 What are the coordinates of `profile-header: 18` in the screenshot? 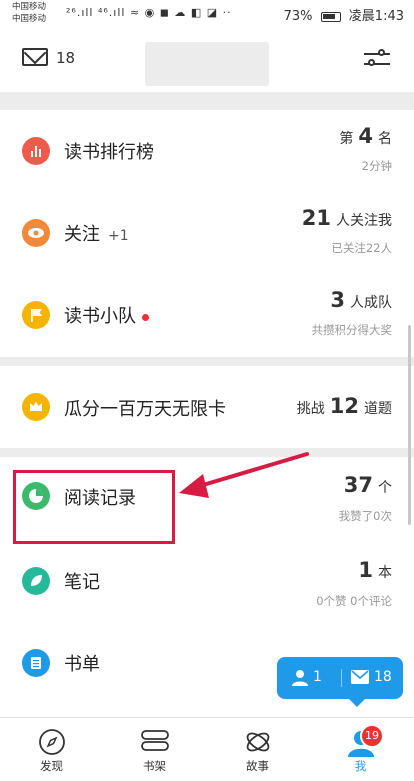 It's located at (207, 61).